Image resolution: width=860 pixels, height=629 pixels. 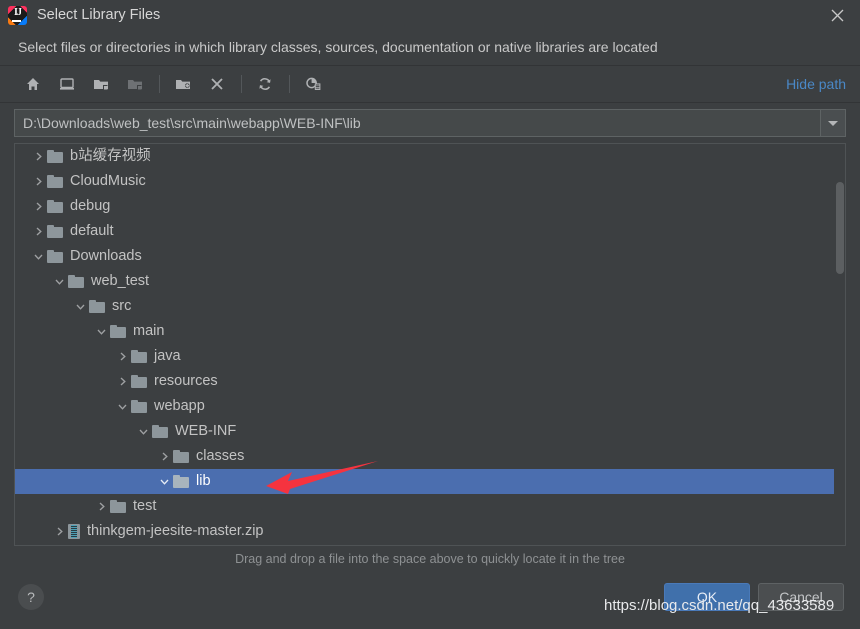 I want to click on zip-file-icon, so click(x=74, y=531).